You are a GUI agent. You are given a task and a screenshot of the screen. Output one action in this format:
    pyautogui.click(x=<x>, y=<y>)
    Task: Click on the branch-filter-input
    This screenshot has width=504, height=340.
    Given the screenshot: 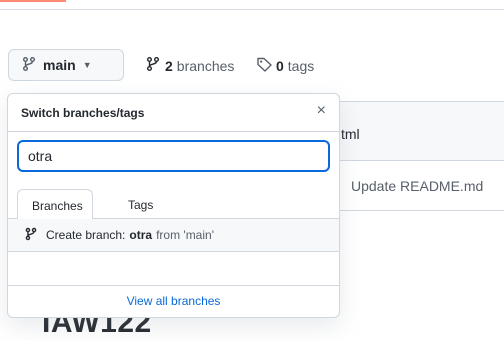 What is the action you would take?
    pyautogui.click(x=173, y=156)
    